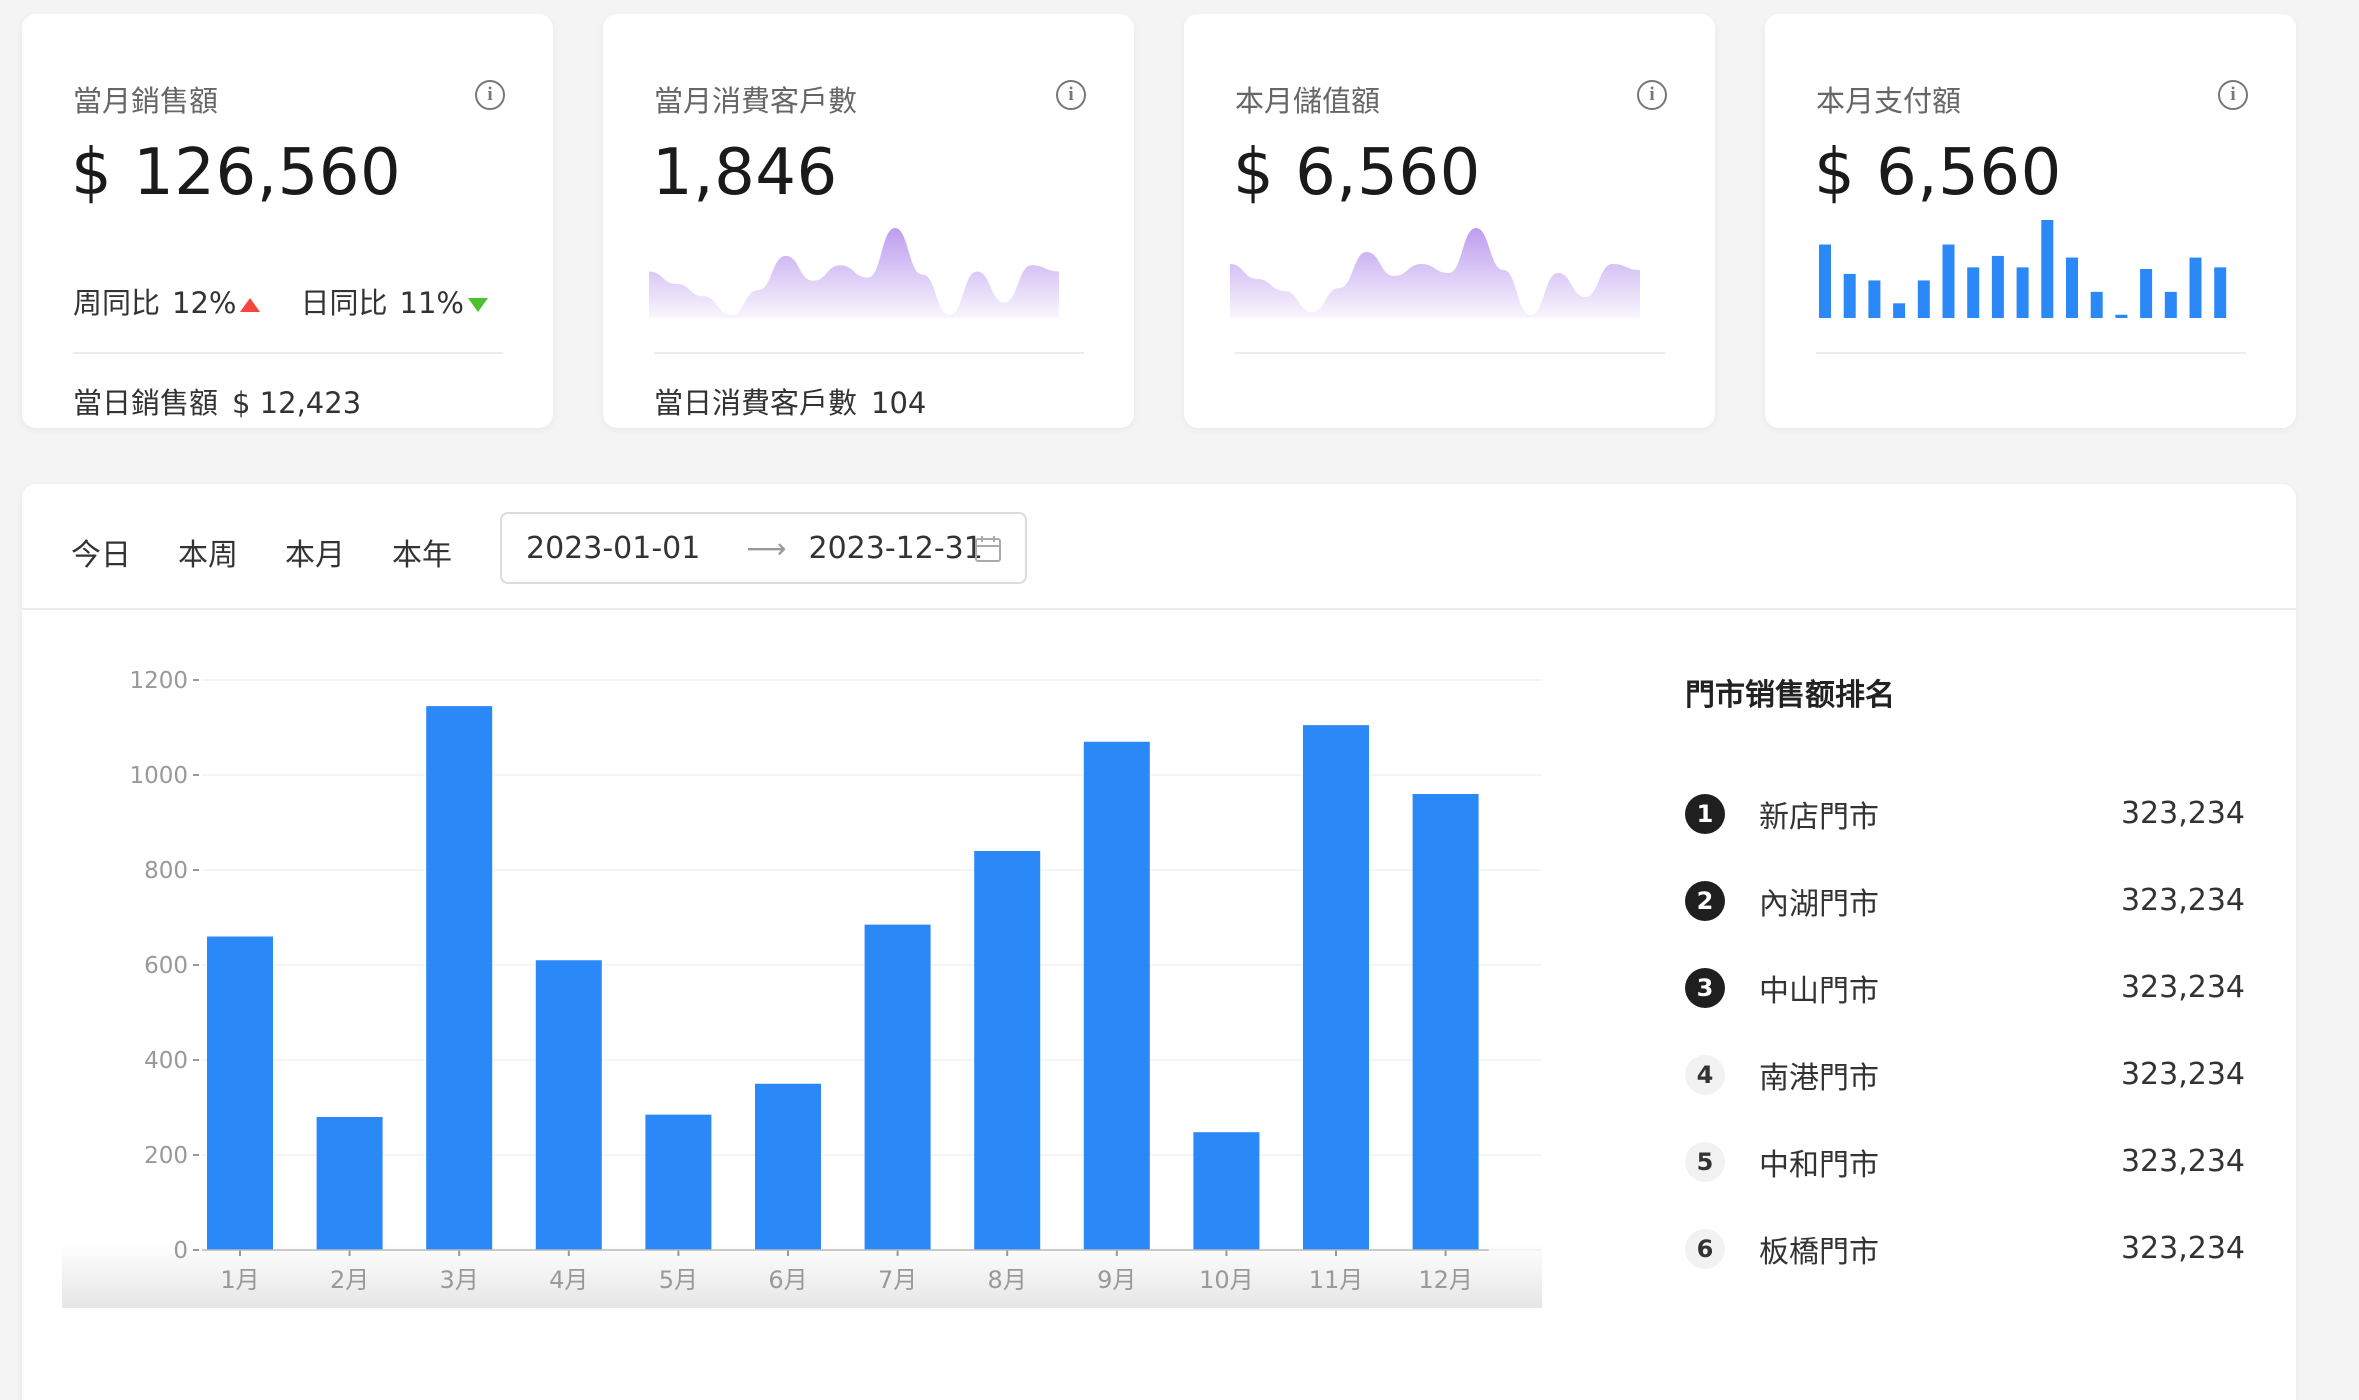 The height and width of the screenshot is (1400, 2359). Describe the element at coordinates (124, 552) in the screenshot. I see `tab-today: 今日` at that location.